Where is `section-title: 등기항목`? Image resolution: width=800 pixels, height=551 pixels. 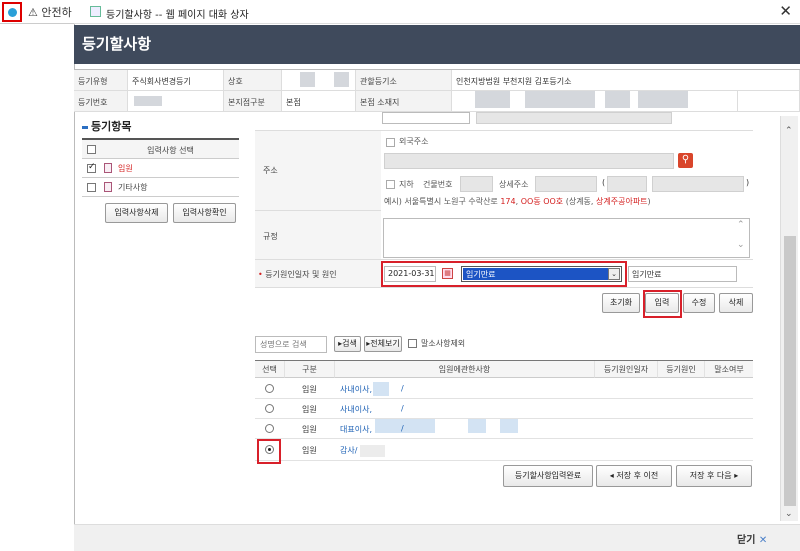 section-title: 등기항목 is located at coordinates (106, 126).